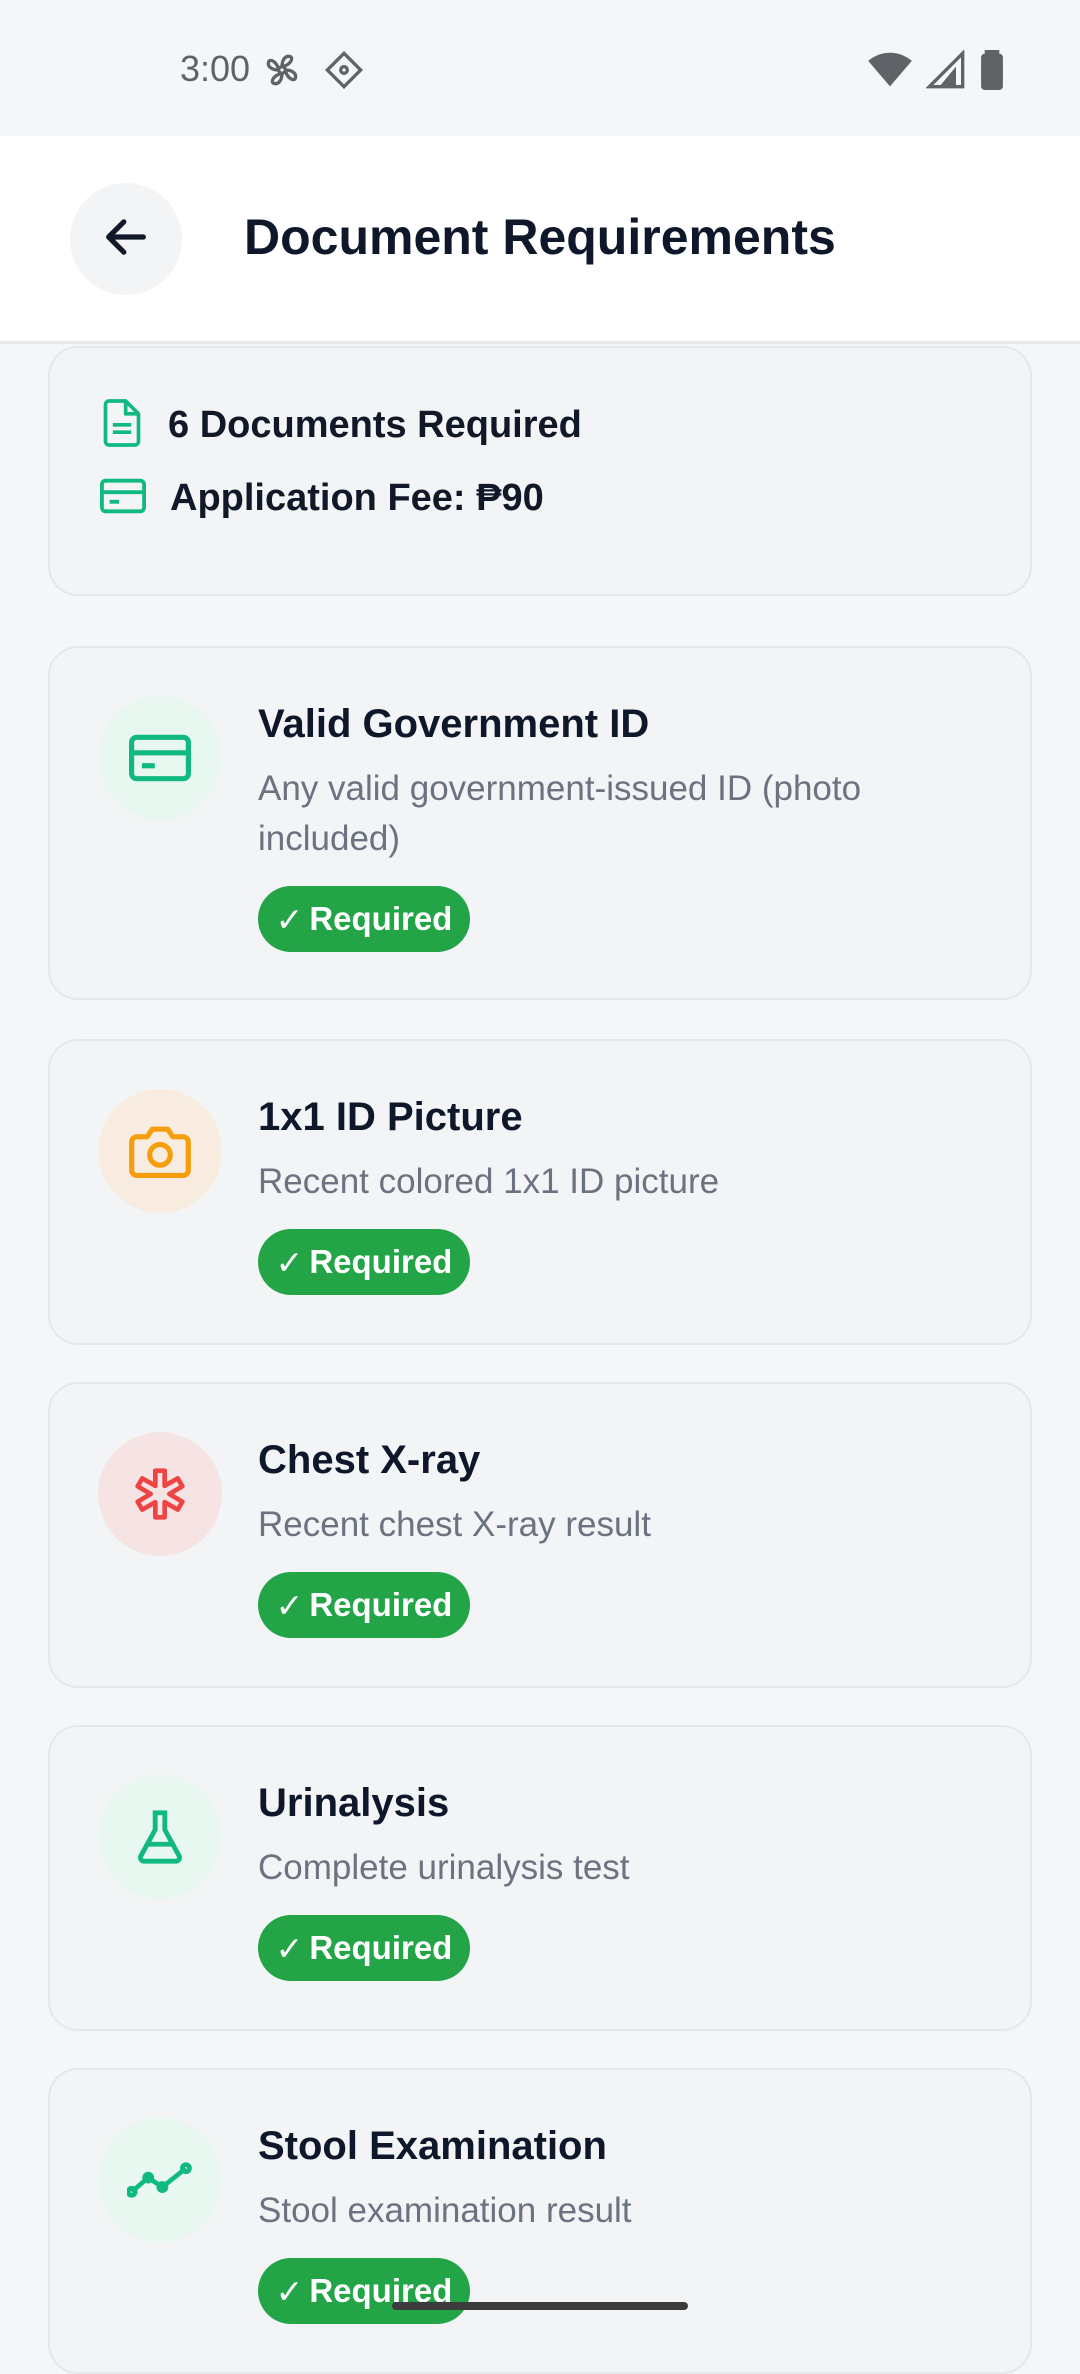 The height and width of the screenshot is (2374, 1080). Describe the element at coordinates (375, 425) in the screenshot. I see `documents-count-text: 6 Documents Required` at that location.